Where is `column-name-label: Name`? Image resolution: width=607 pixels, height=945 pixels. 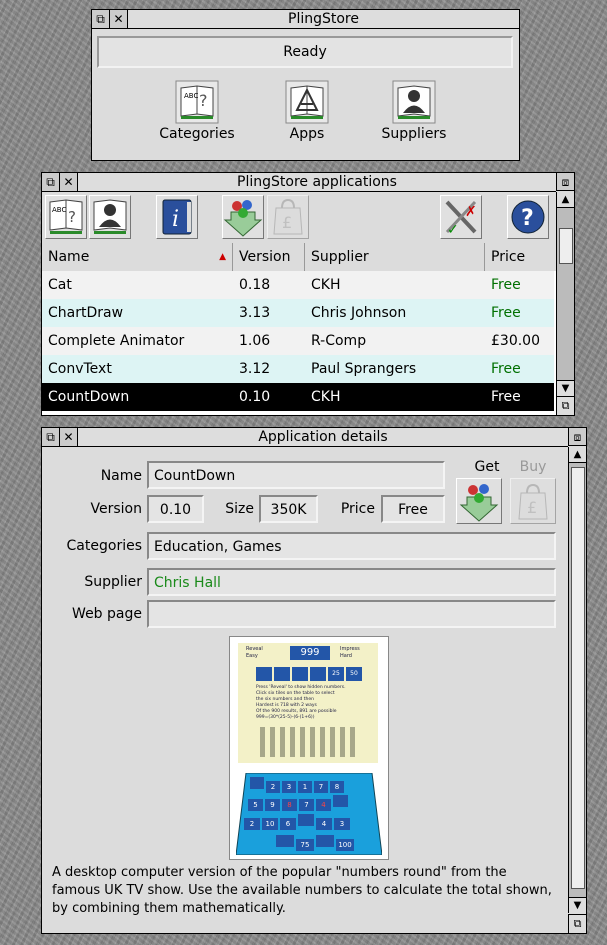 column-name-label: Name is located at coordinates (69, 257).